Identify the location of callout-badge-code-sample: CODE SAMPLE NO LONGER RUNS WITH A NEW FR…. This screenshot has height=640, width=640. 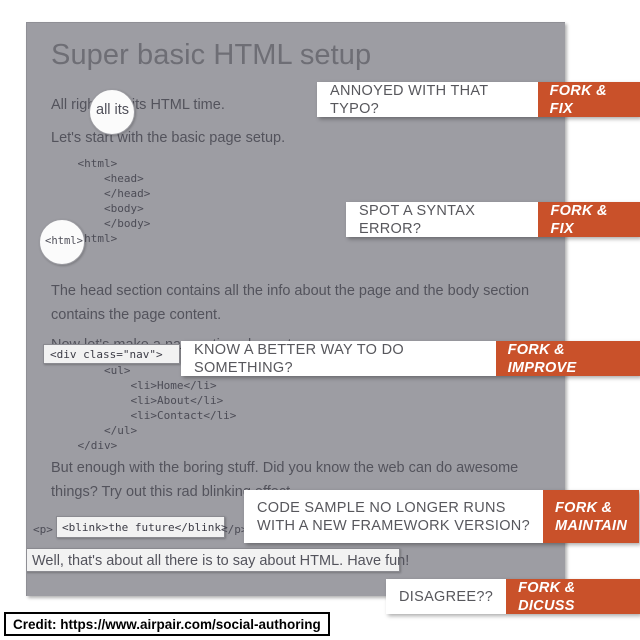
(442, 516).